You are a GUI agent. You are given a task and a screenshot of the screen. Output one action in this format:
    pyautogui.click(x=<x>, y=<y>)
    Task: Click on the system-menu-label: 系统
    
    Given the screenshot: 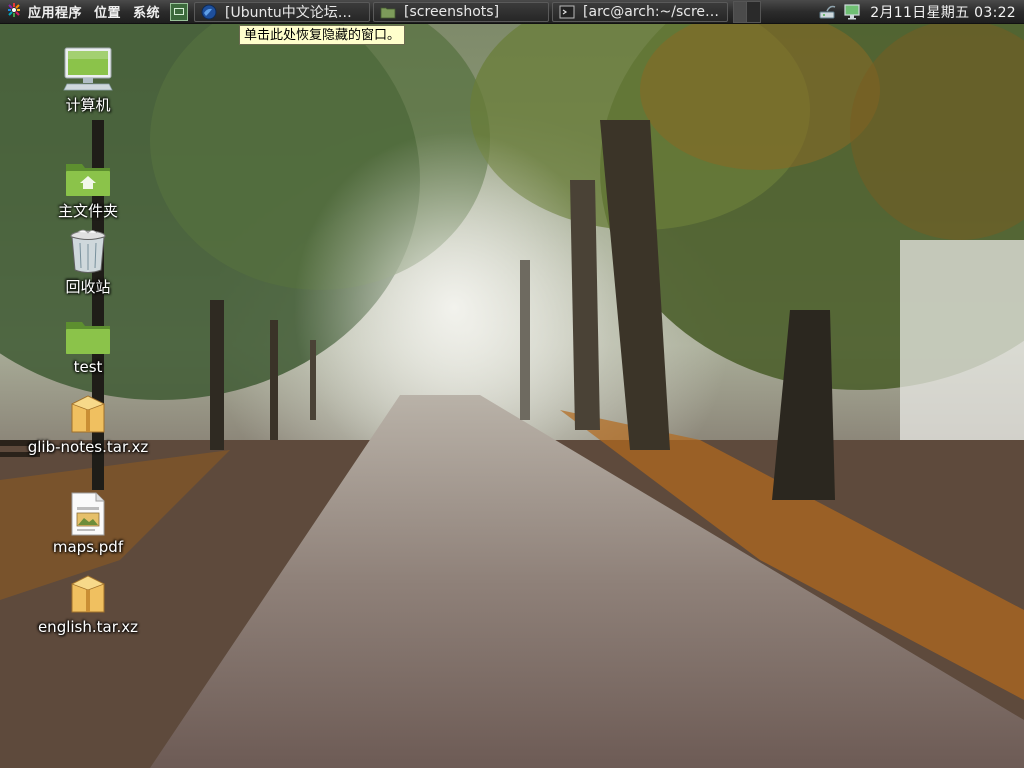 What is the action you would take?
    pyautogui.click(x=147, y=13)
    